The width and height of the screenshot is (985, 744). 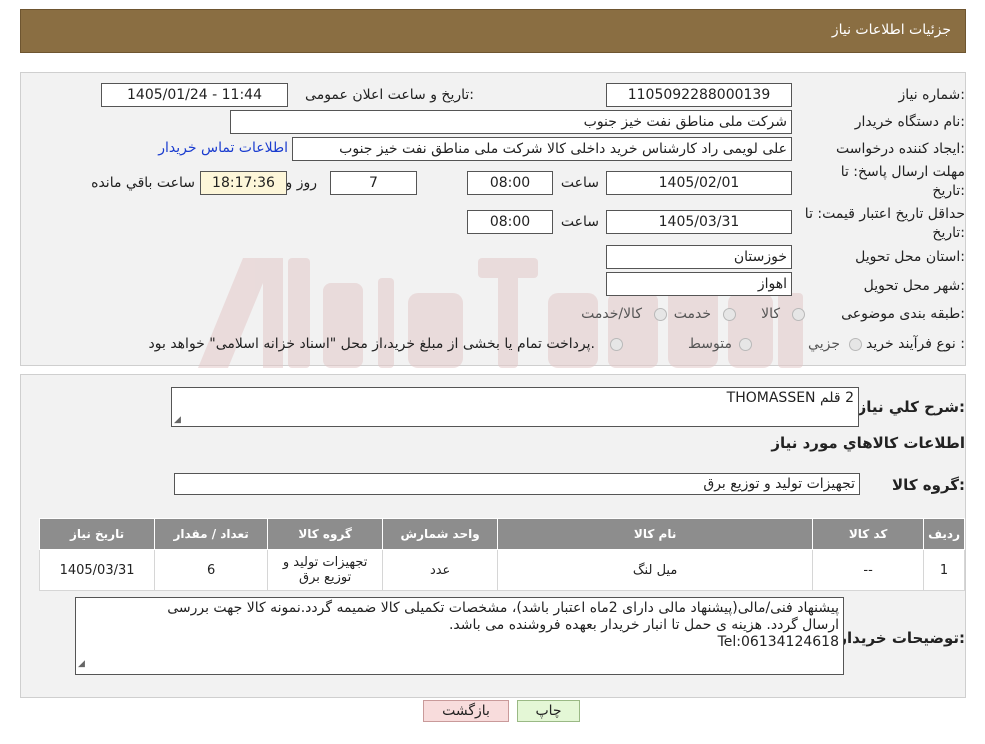 What do you see at coordinates (579, 222) in the screenshot?
I see `price-validity-time-label: ساعت` at bounding box center [579, 222].